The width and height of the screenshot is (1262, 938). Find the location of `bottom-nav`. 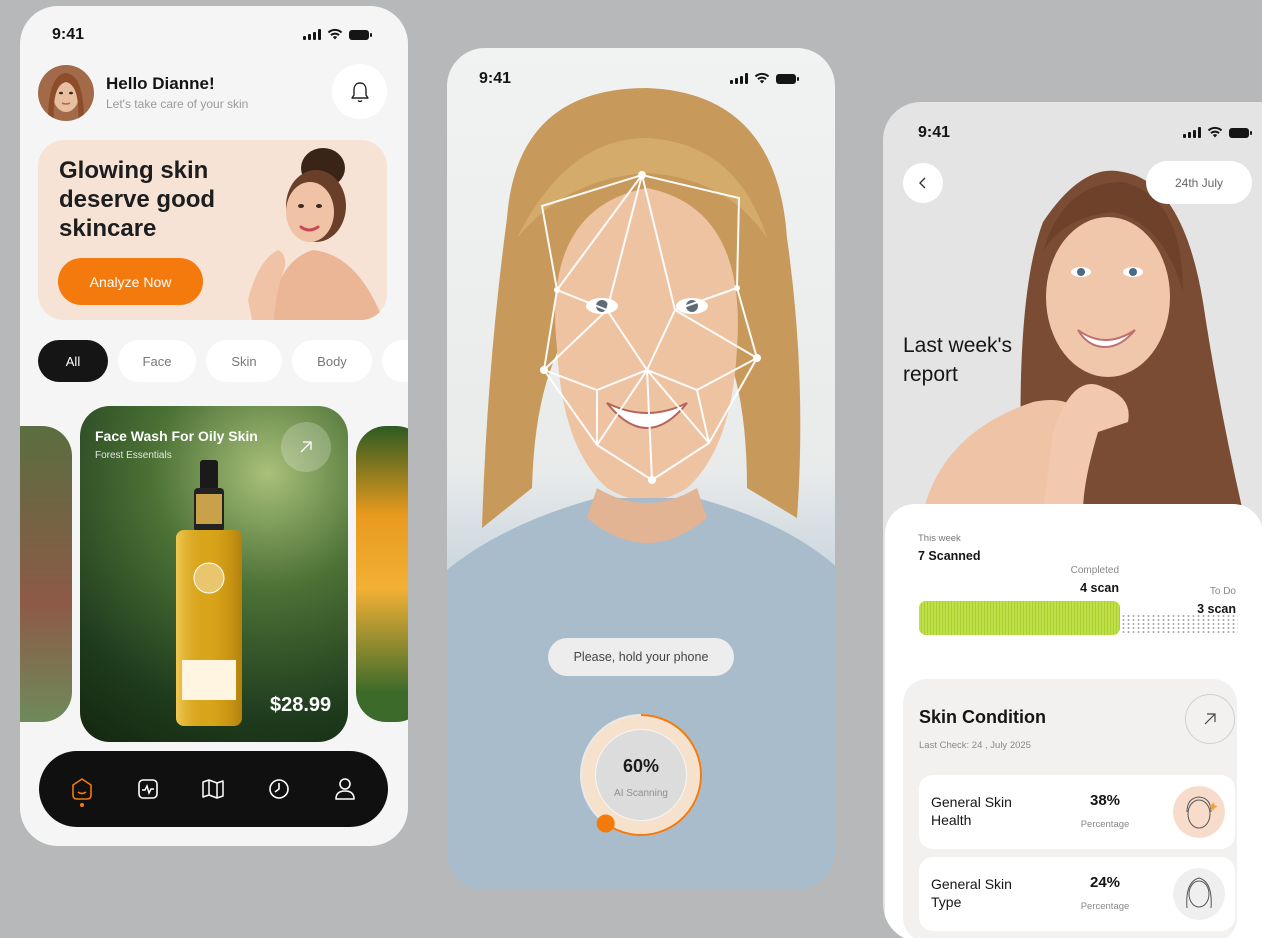

bottom-nav is located at coordinates (213, 789).